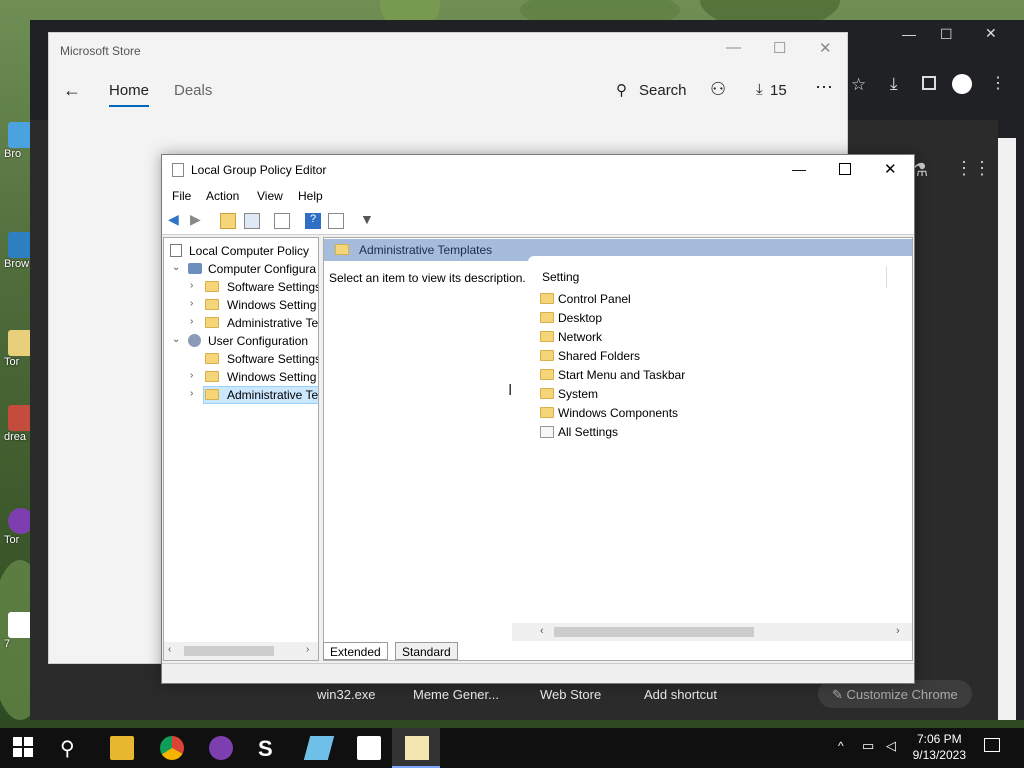 The width and height of the screenshot is (1024, 768). I want to click on tree-node-user-configuration: ⌄ User Configuration, so click(244, 341).